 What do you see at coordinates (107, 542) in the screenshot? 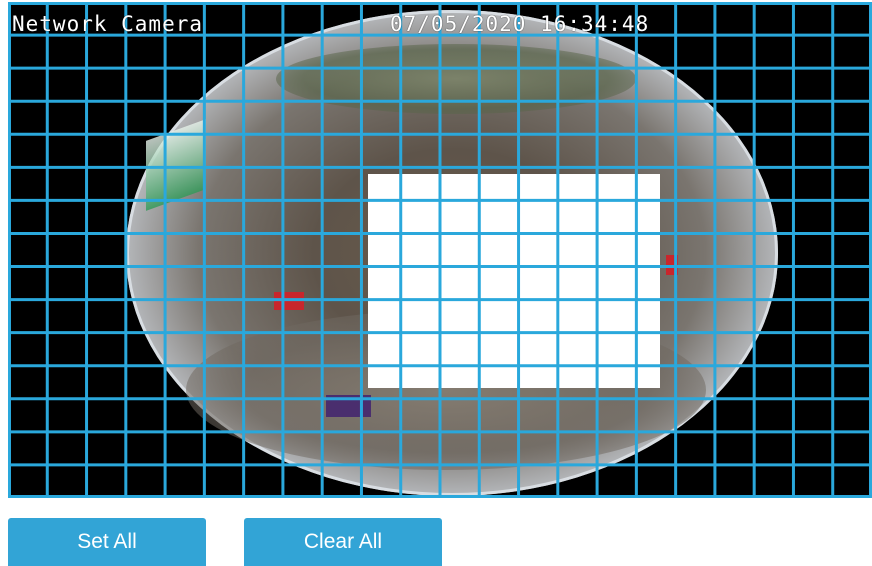
I see `set-all-button: Set All` at bounding box center [107, 542].